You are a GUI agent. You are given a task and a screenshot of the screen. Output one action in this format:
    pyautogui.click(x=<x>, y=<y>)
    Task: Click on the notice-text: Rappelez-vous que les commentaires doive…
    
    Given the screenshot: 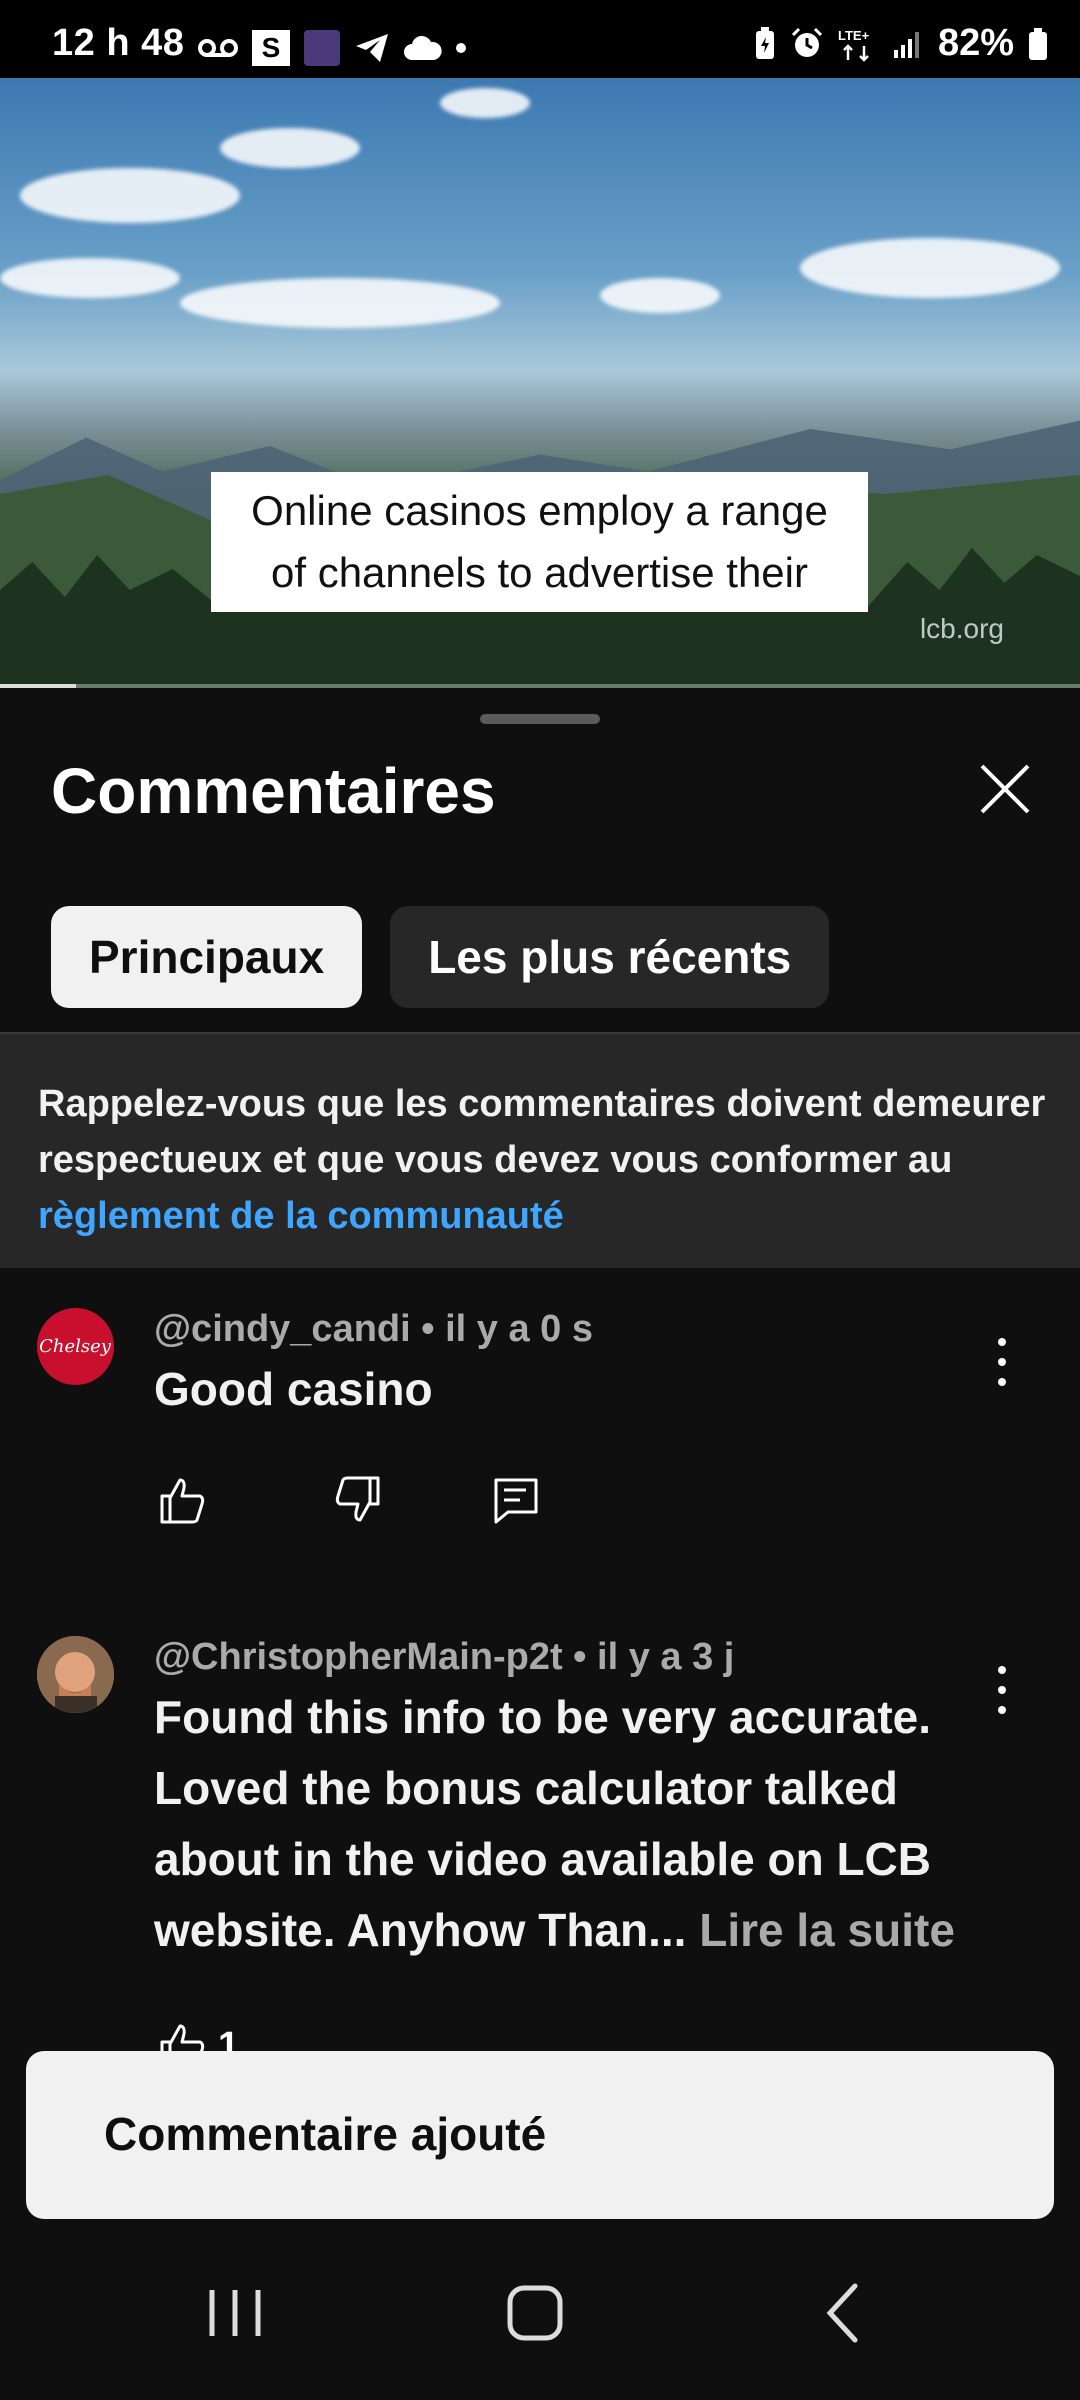 What is the action you would take?
    pyautogui.click(x=543, y=1160)
    